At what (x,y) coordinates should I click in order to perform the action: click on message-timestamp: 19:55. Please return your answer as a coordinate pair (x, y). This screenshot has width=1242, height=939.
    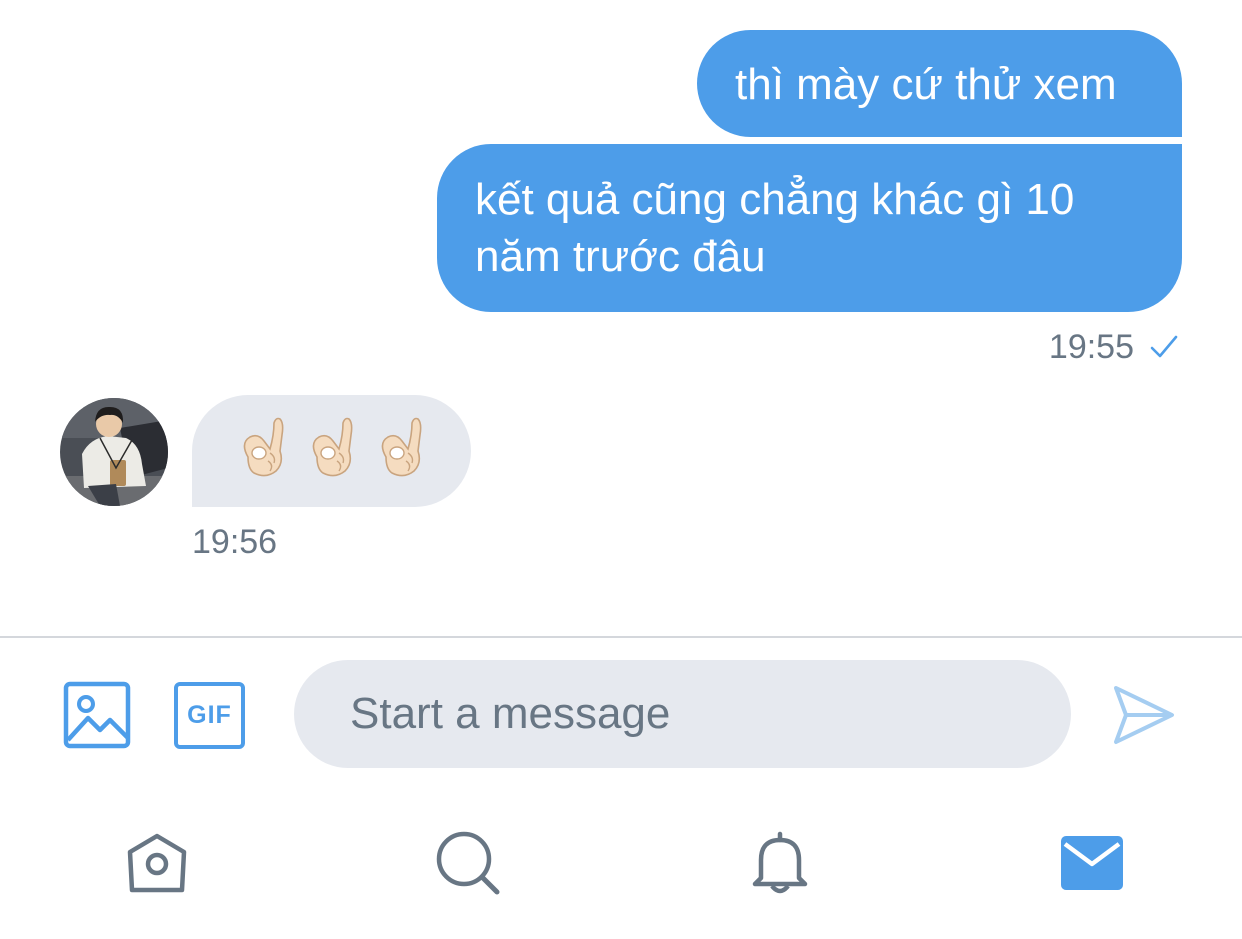
    Looking at the image, I should click on (1091, 347).